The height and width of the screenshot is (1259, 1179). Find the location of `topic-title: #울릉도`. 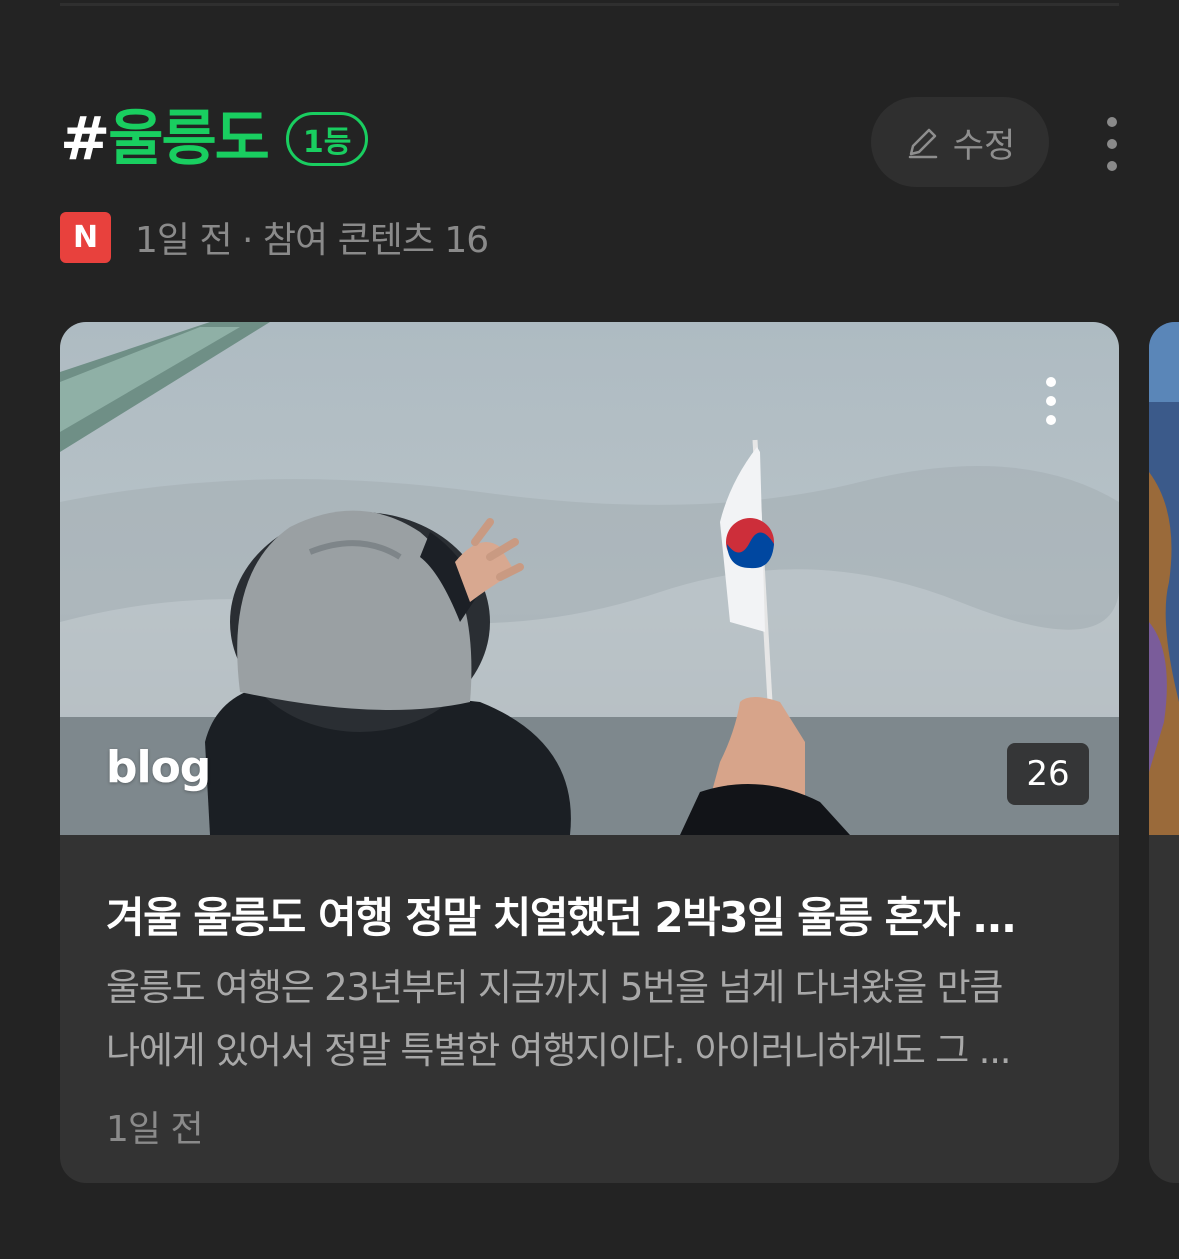

topic-title: #울릉도 is located at coordinates (165, 139).